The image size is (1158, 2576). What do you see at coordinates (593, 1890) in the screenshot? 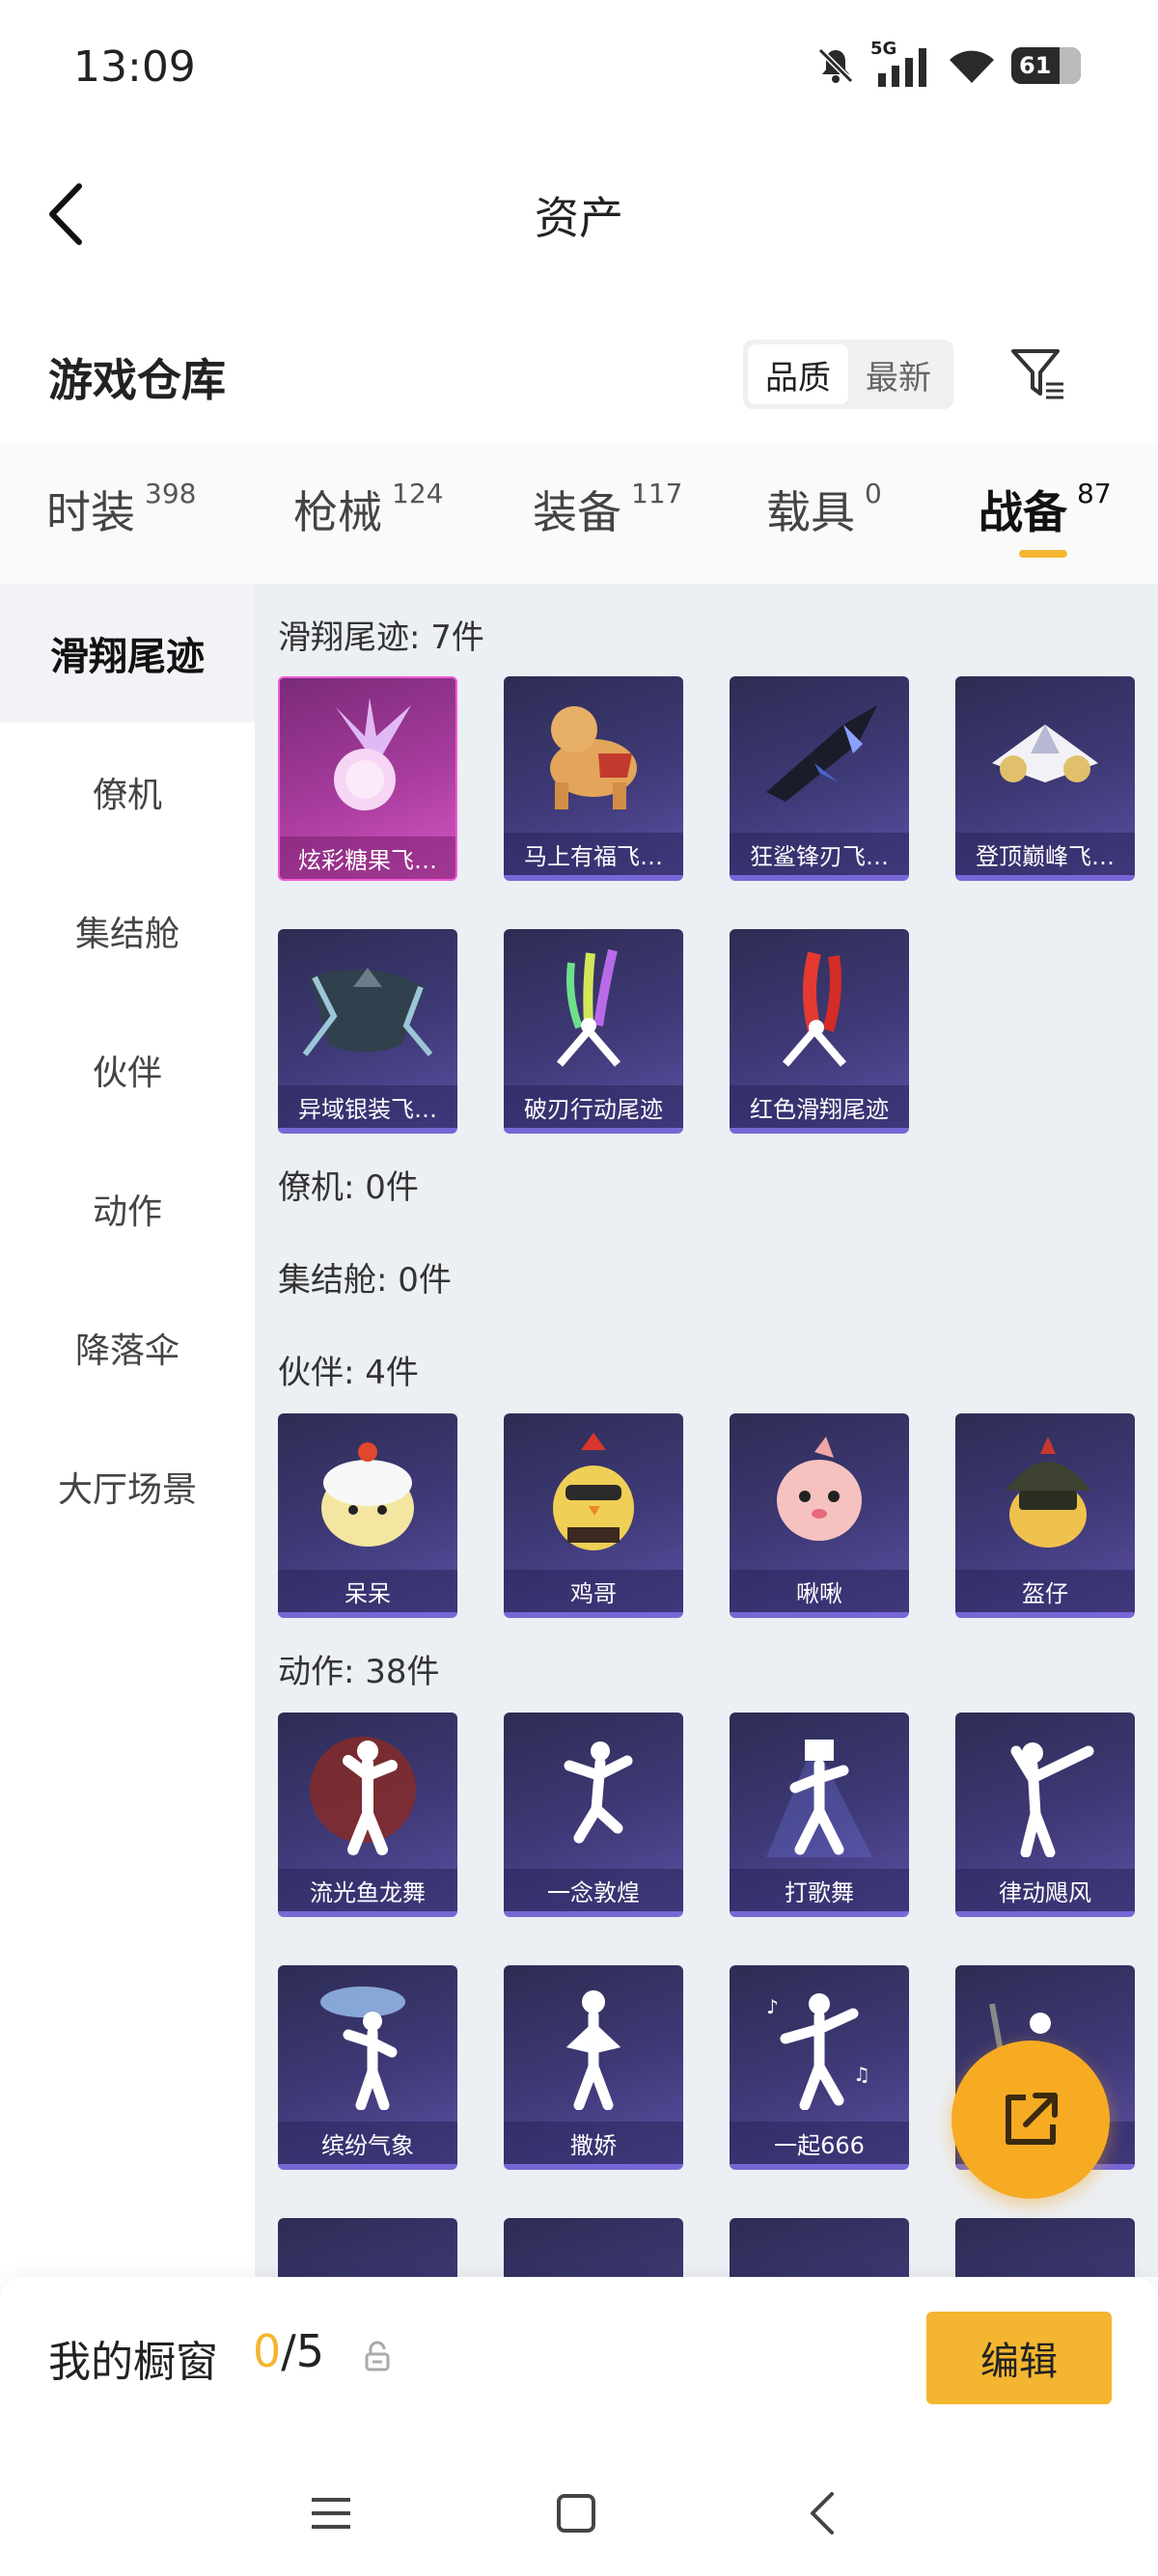
I see `item-name: 一念敦煌` at bounding box center [593, 1890].